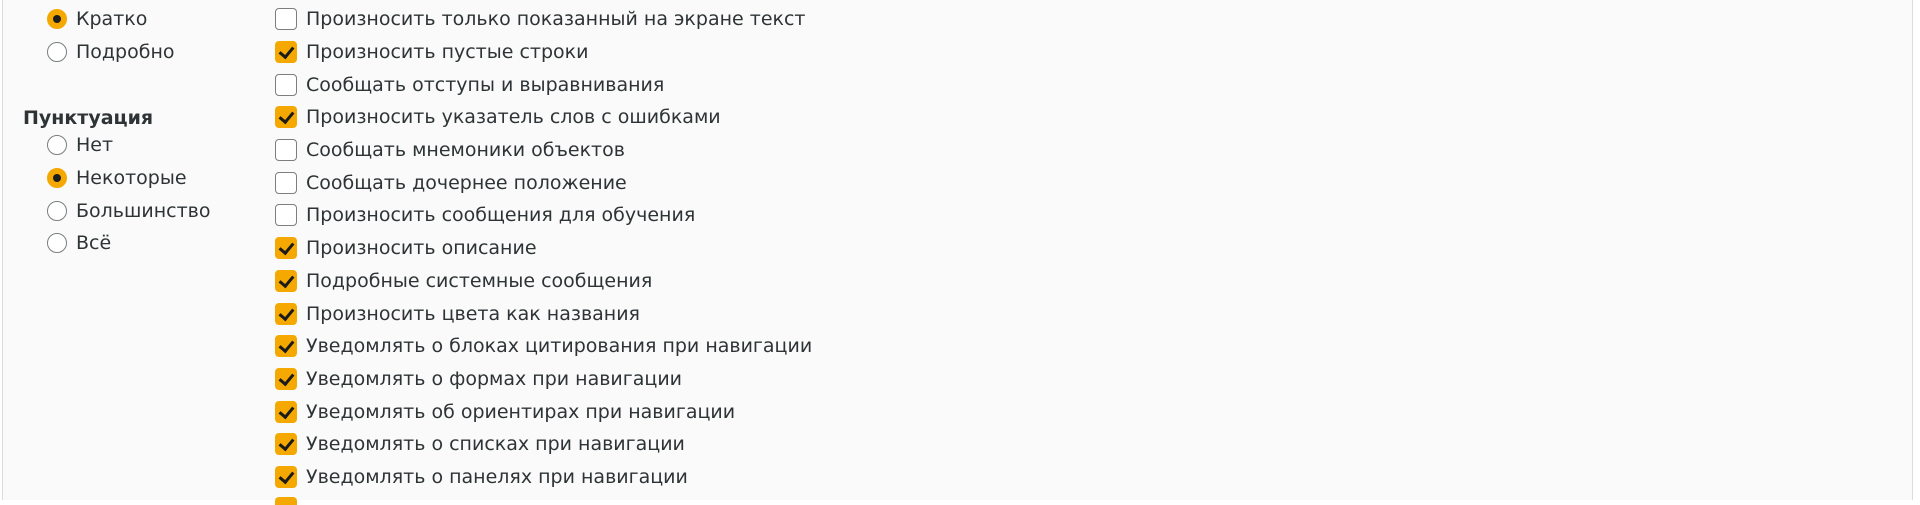  What do you see at coordinates (725, 182) in the screenshot?
I see `checkbox-speak-child-position: Сообщать дочернее положение` at bounding box center [725, 182].